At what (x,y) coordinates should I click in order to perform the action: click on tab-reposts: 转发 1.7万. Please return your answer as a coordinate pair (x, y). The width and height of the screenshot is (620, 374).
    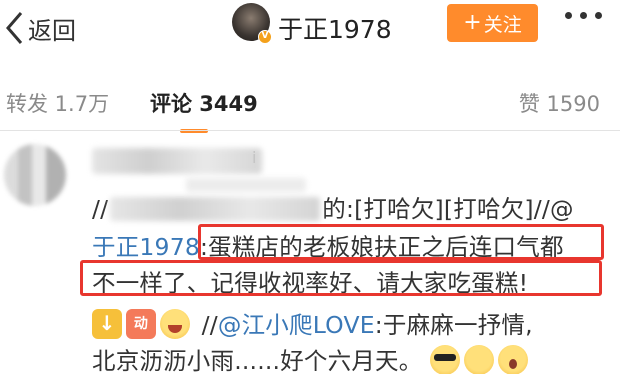
    Looking at the image, I should click on (57, 103).